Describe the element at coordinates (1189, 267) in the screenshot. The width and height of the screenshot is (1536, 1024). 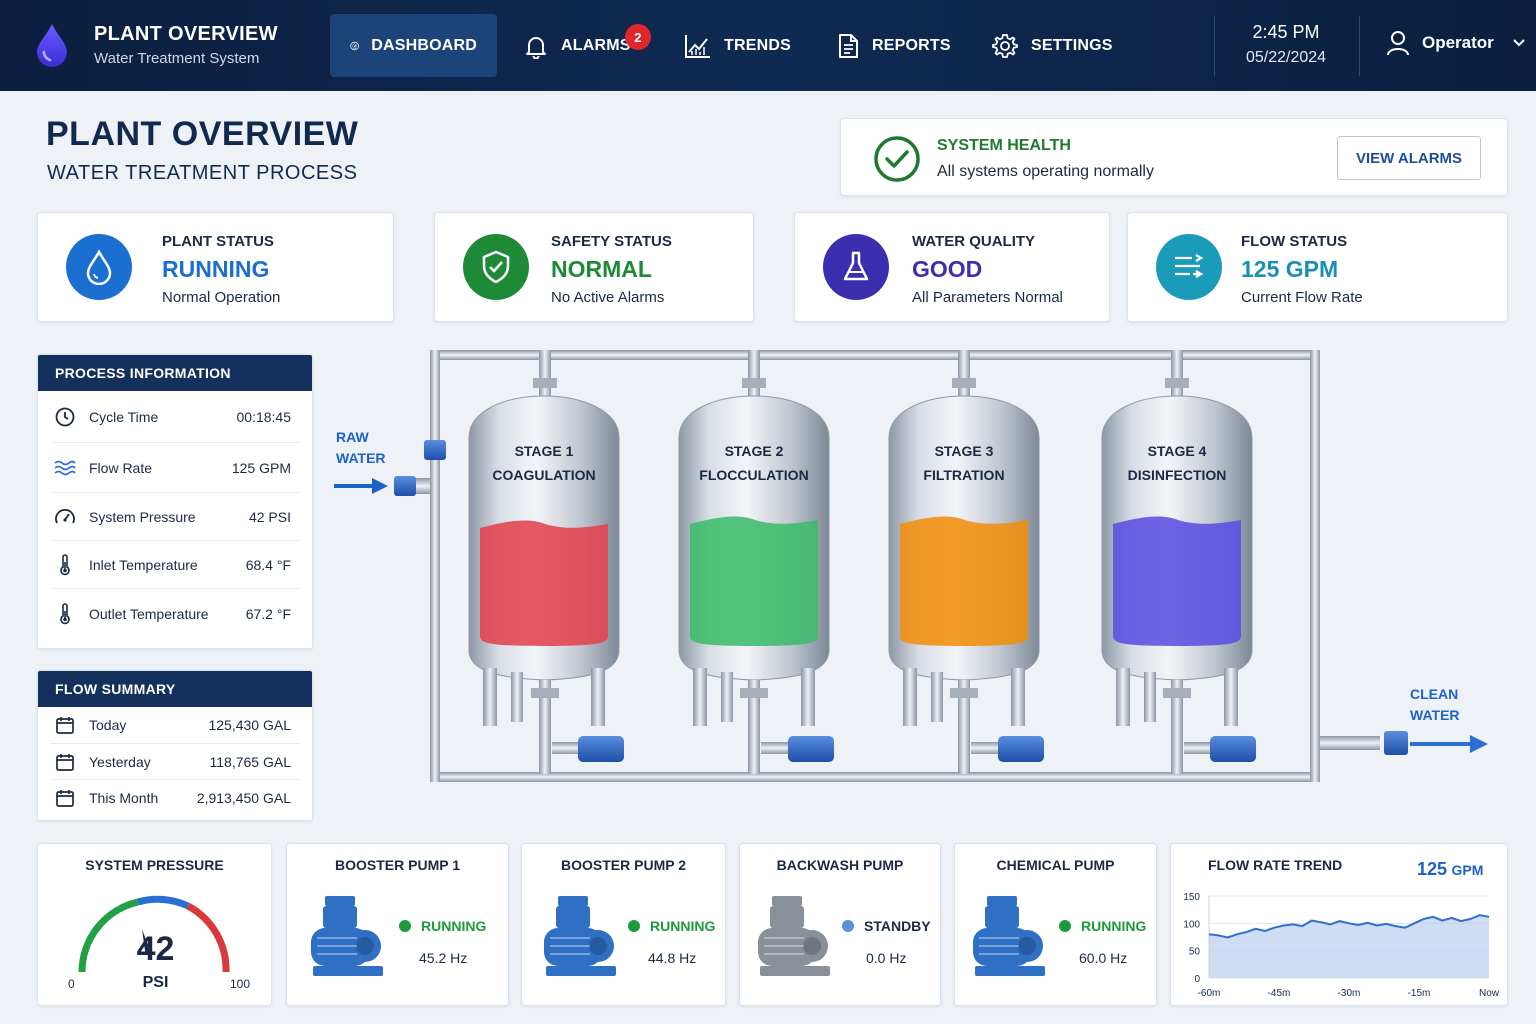
I see `flow-arrows-icon` at that location.